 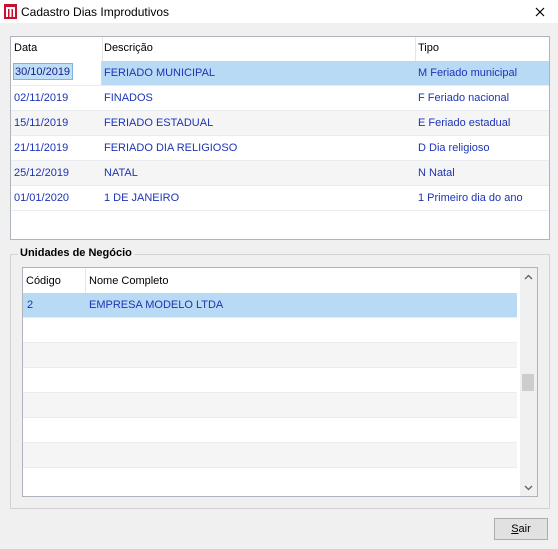 What do you see at coordinates (280, 98) in the screenshot?
I see `table-row: 02/11/2019 FINADOS F Feriado nacional` at bounding box center [280, 98].